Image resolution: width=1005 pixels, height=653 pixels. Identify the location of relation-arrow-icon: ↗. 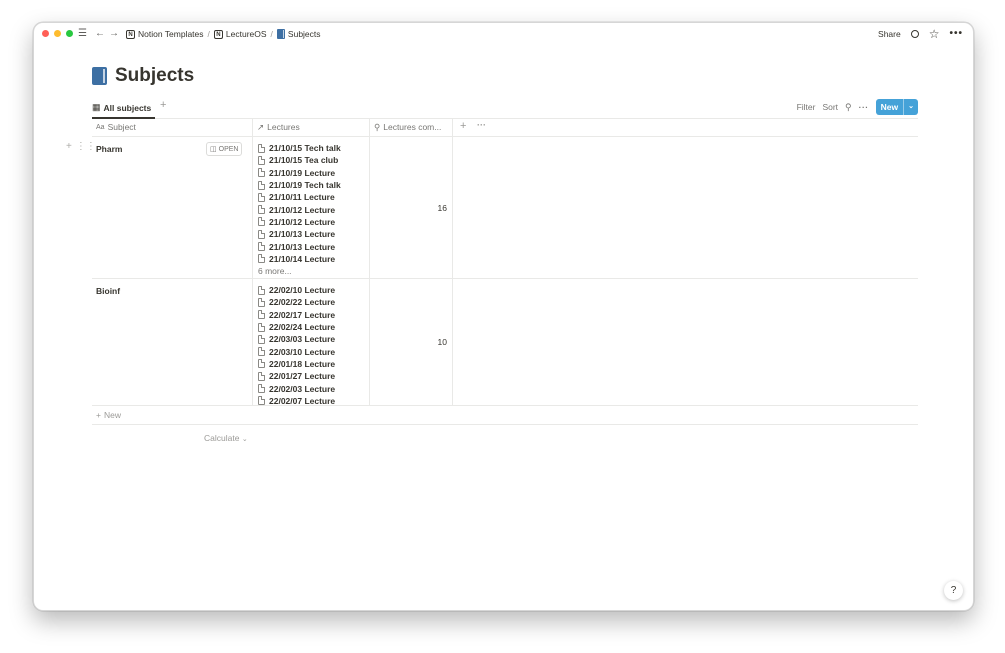
(261, 126).